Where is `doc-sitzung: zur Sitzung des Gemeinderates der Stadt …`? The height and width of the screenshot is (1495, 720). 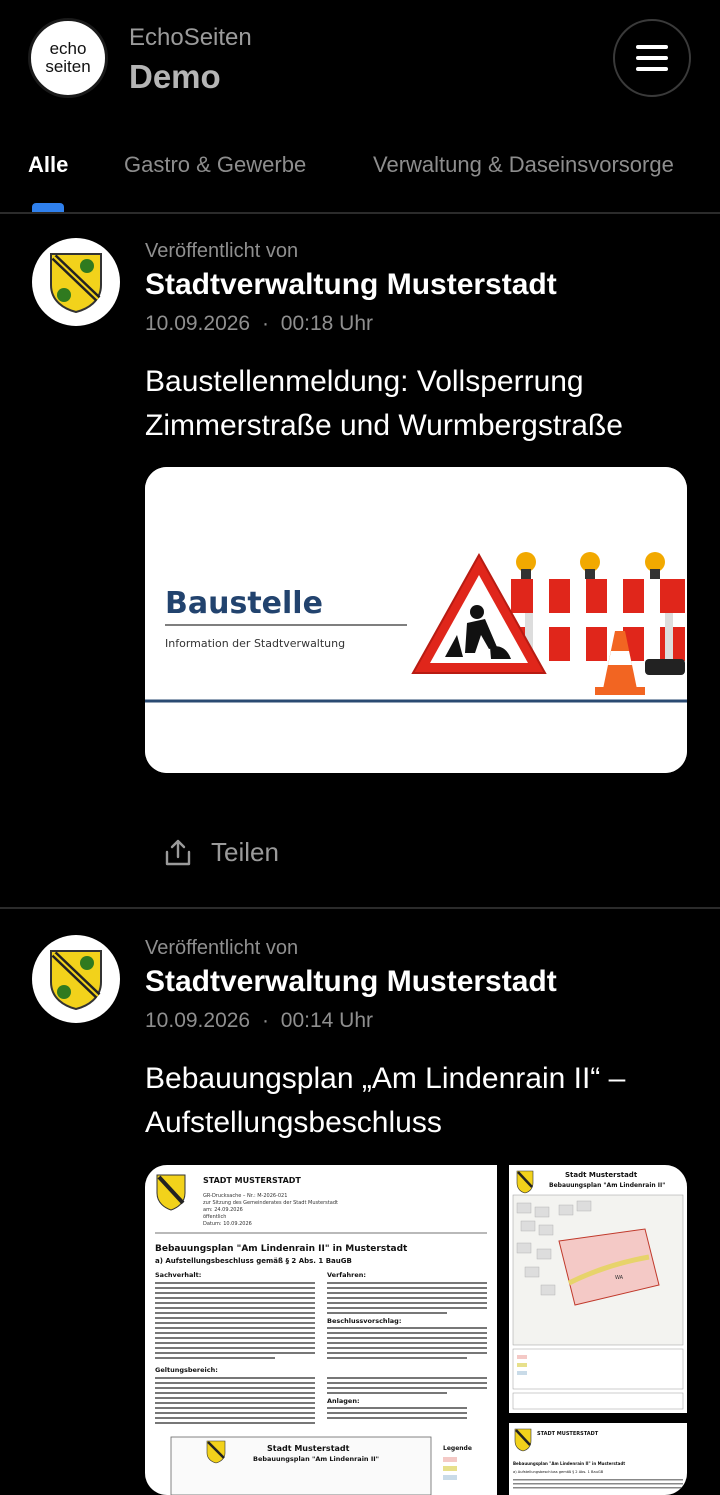
doc-sitzung: zur Sitzung des Gemeinderates der Stadt … is located at coordinates (270, 1203).